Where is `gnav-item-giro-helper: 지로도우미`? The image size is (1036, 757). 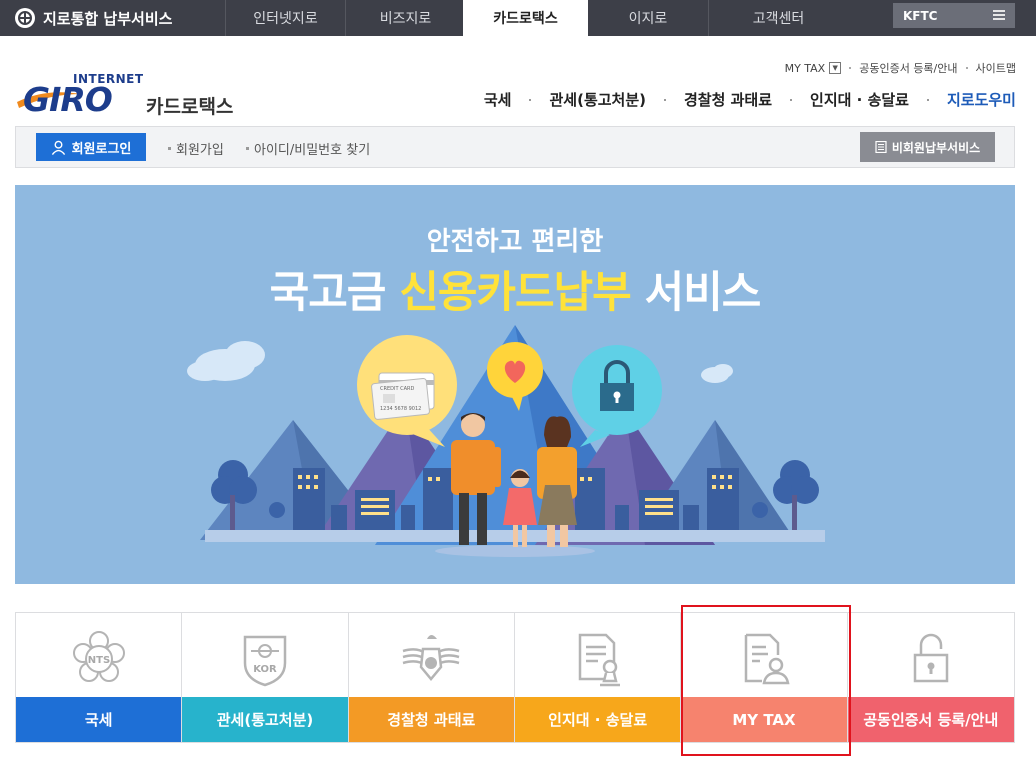
gnav-item-giro-helper: 지로도우미 is located at coordinates (981, 99).